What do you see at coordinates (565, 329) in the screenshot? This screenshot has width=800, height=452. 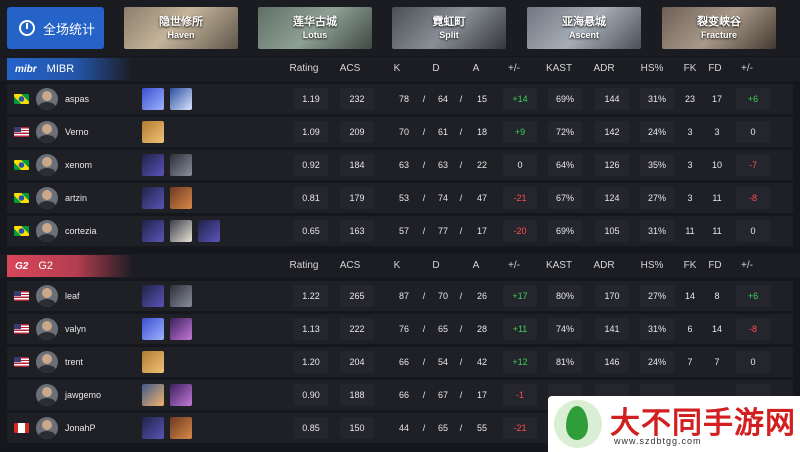 I see `kast-value: 74%` at bounding box center [565, 329].